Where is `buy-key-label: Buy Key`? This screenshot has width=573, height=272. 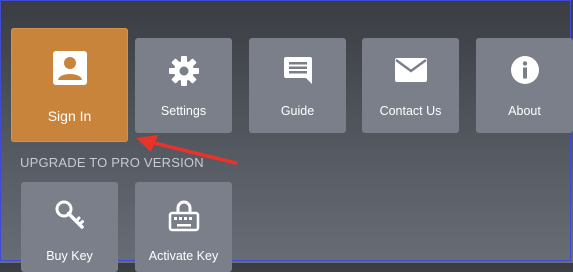
buy-key-label: Buy Key is located at coordinates (69, 256).